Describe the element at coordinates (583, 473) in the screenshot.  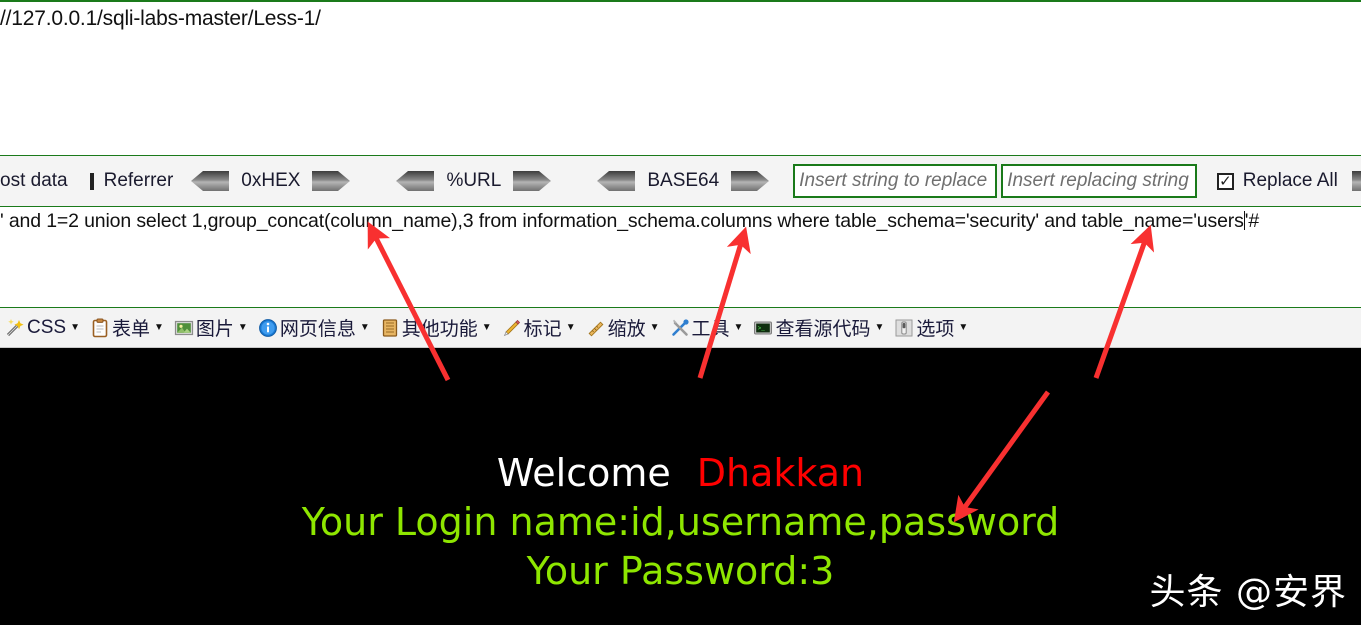
I see `welcome-word: Welcome` at that location.